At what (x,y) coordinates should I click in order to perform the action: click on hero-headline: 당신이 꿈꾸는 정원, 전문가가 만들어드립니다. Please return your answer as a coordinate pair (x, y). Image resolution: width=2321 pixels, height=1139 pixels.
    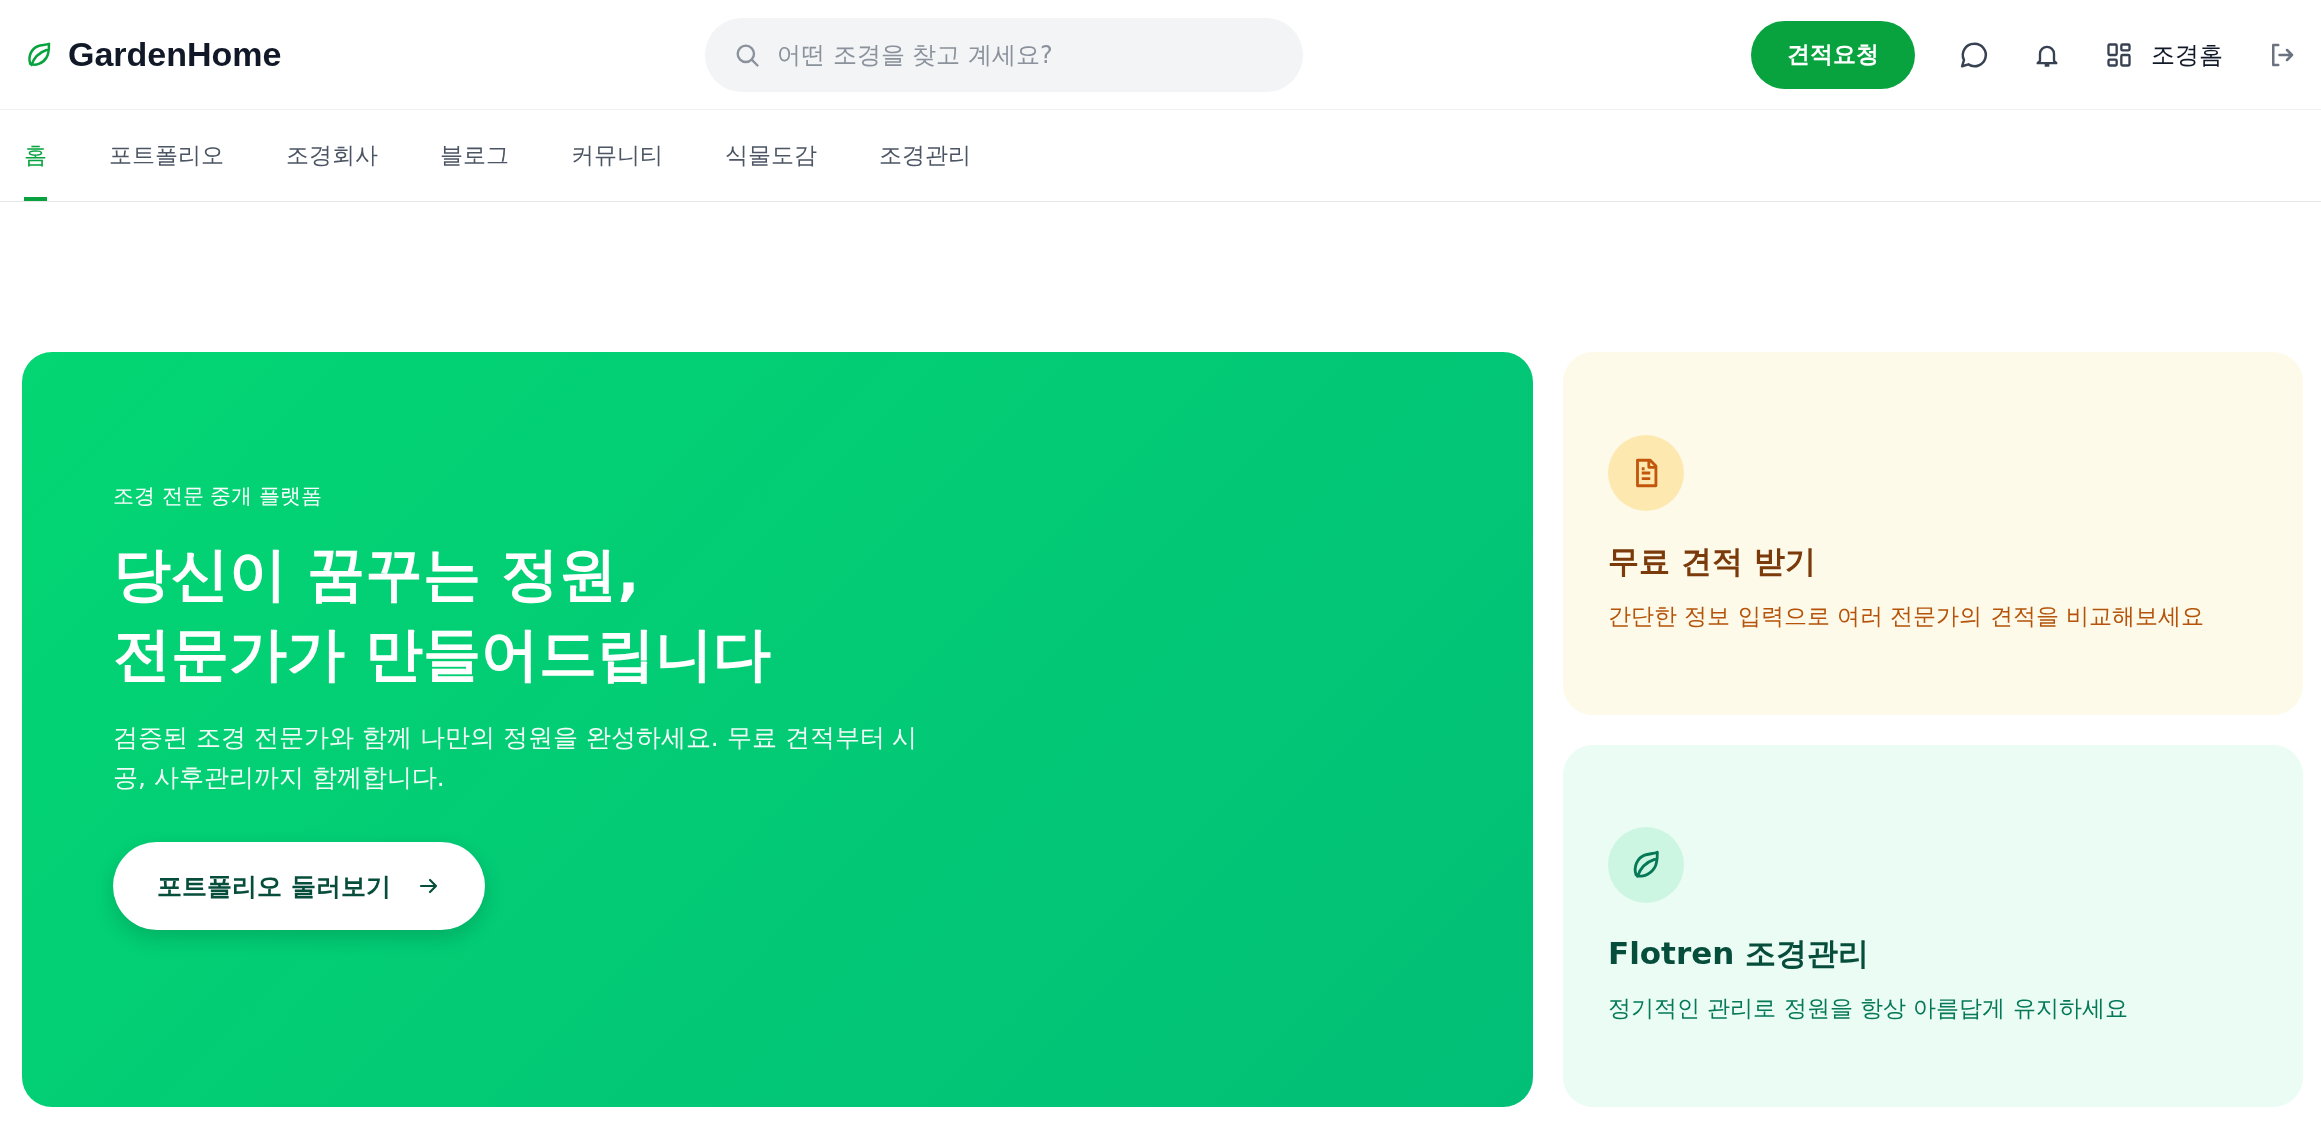
    Looking at the image, I should click on (443, 614).